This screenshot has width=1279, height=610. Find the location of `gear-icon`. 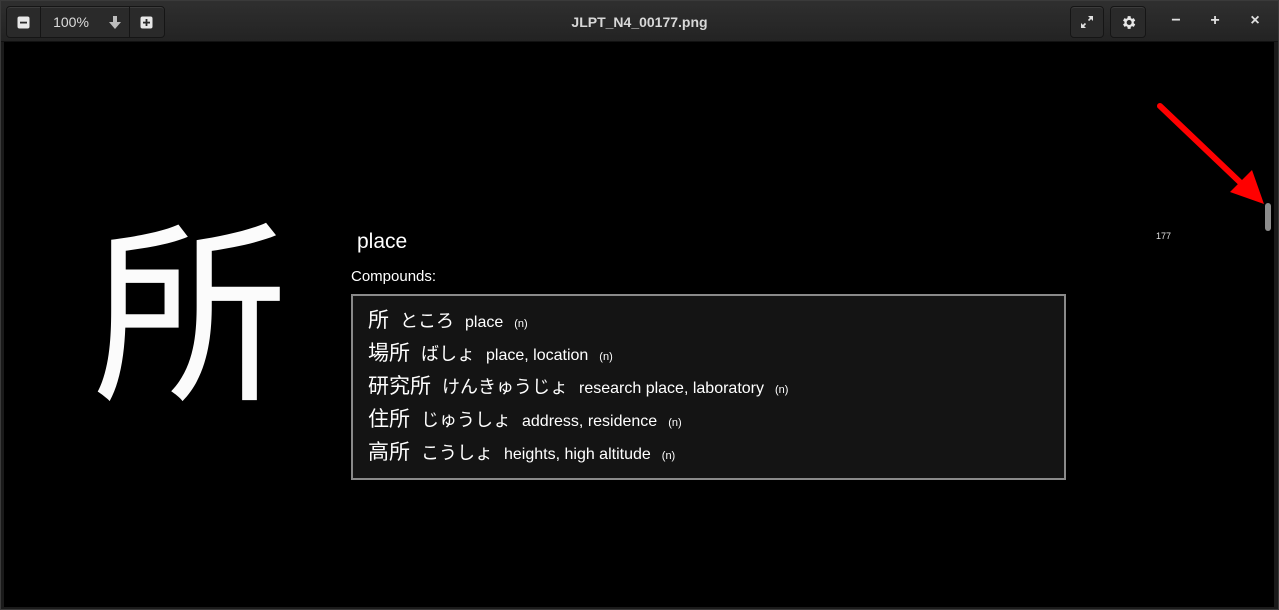

gear-icon is located at coordinates (1128, 22).